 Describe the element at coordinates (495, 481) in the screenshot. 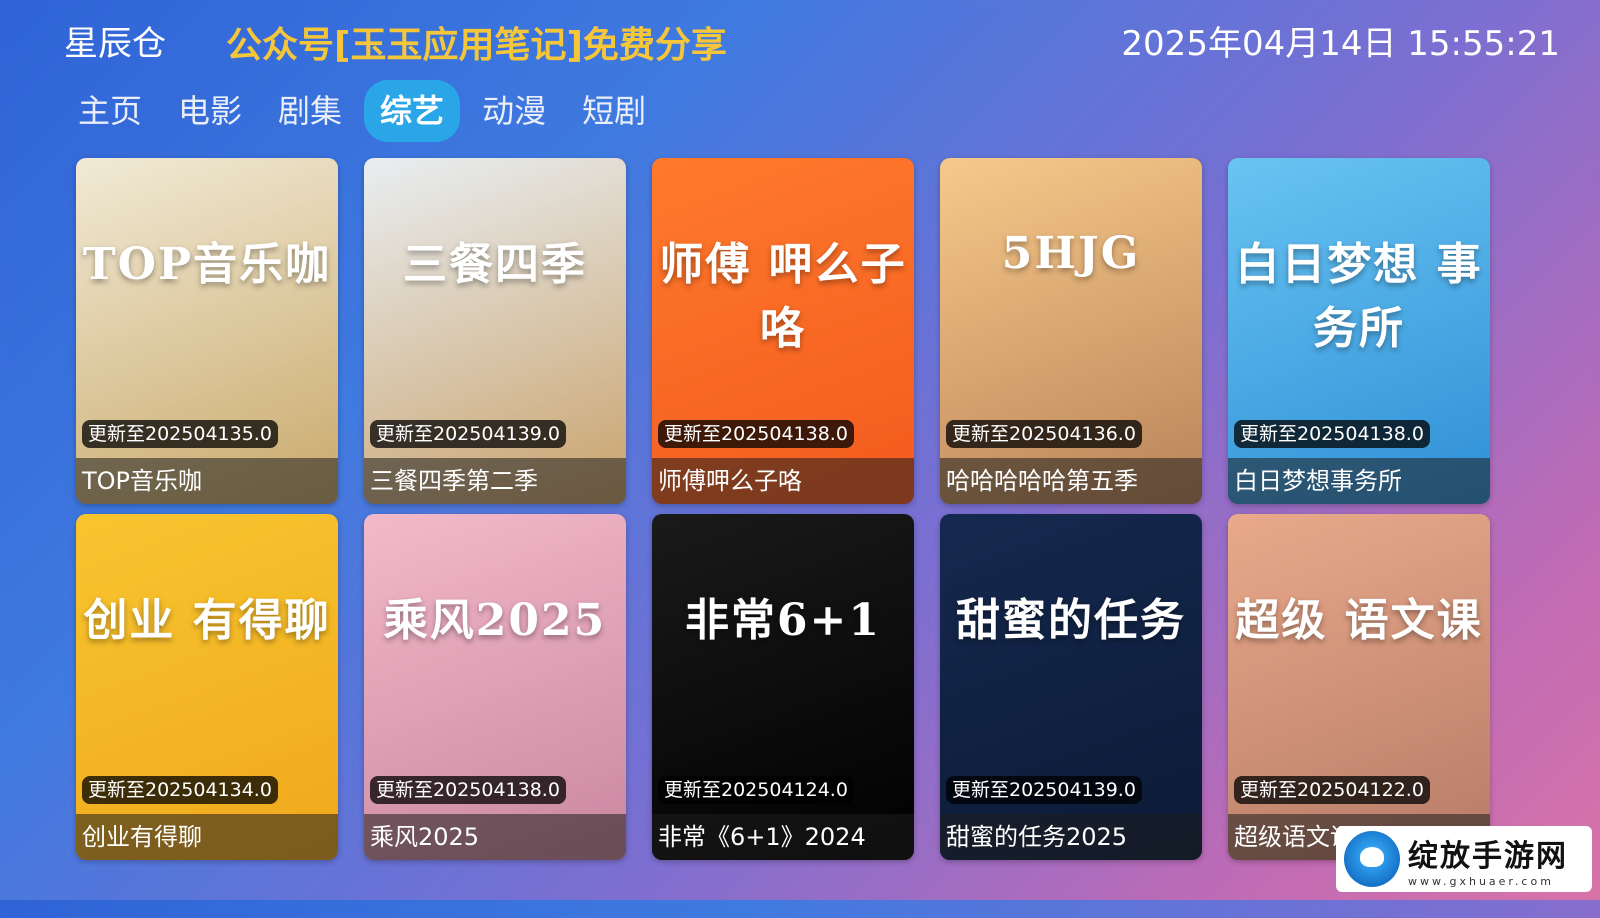

I see `show-title: 三餐四季第二季` at that location.